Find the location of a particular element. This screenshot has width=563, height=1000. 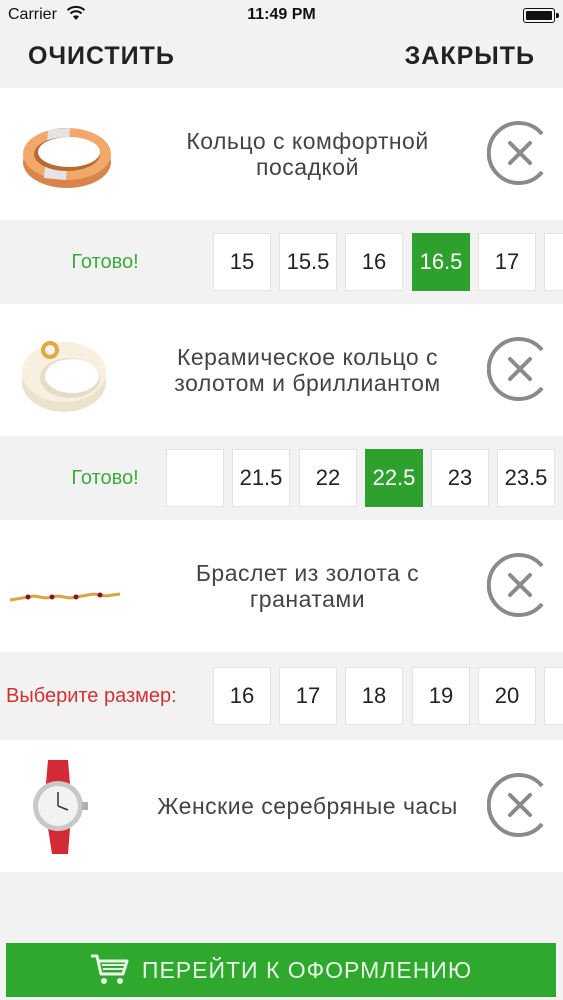

close-button: ЗАКРЫТЬ is located at coordinates (470, 56).